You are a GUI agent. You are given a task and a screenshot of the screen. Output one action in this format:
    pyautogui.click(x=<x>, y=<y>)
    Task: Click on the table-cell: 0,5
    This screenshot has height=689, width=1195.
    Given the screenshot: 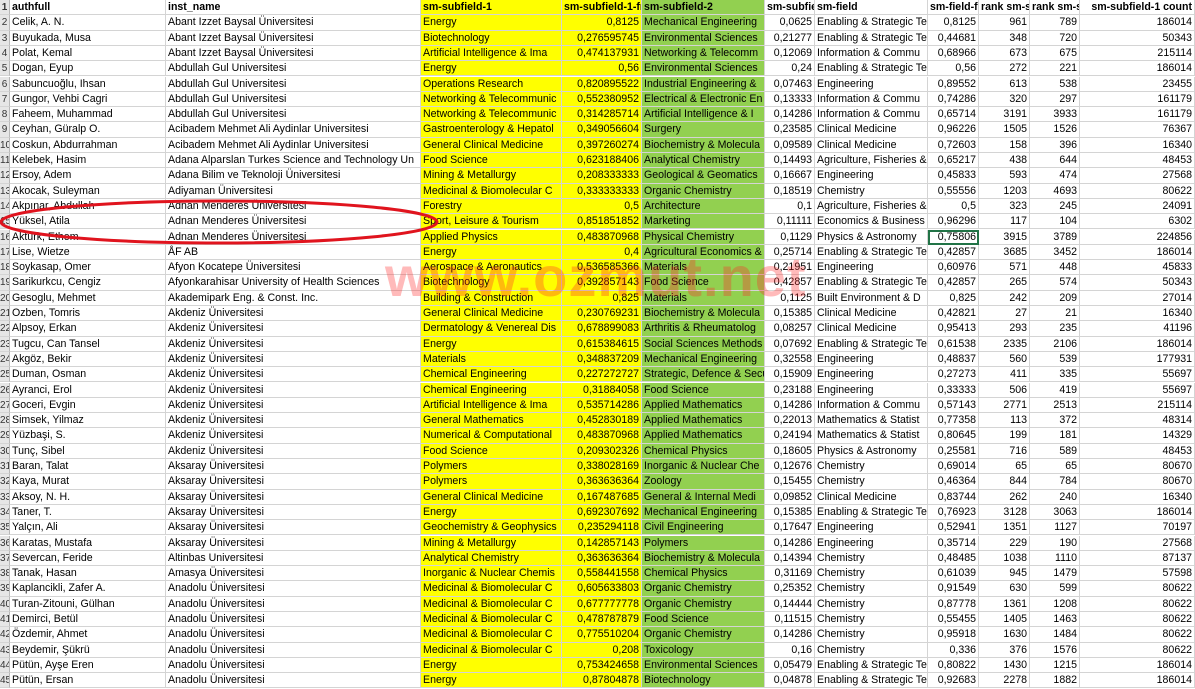 What is the action you would take?
    pyautogui.click(x=602, y=206)
    